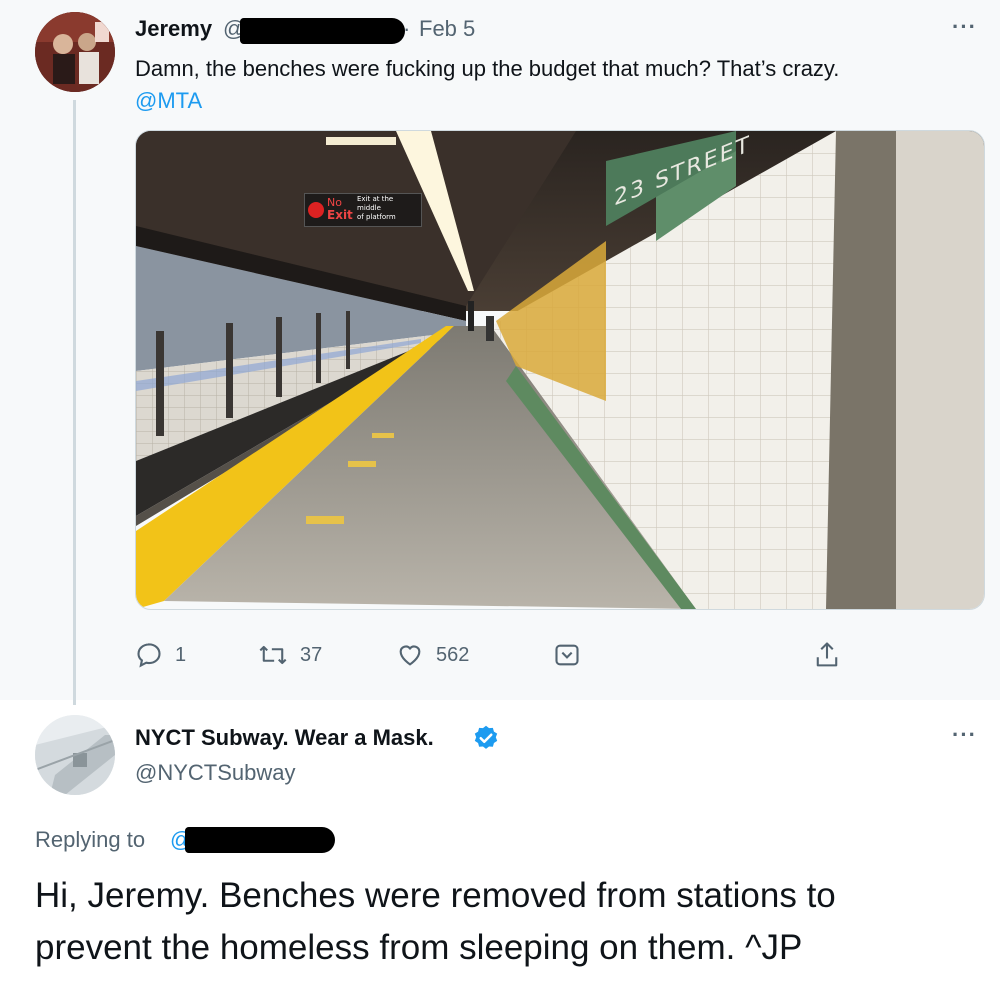 The image size is (1000, 995). What do you see at coordinates (410, 655) in the screenshot?
I see `heart-icon` at bounding box center [410, 655].